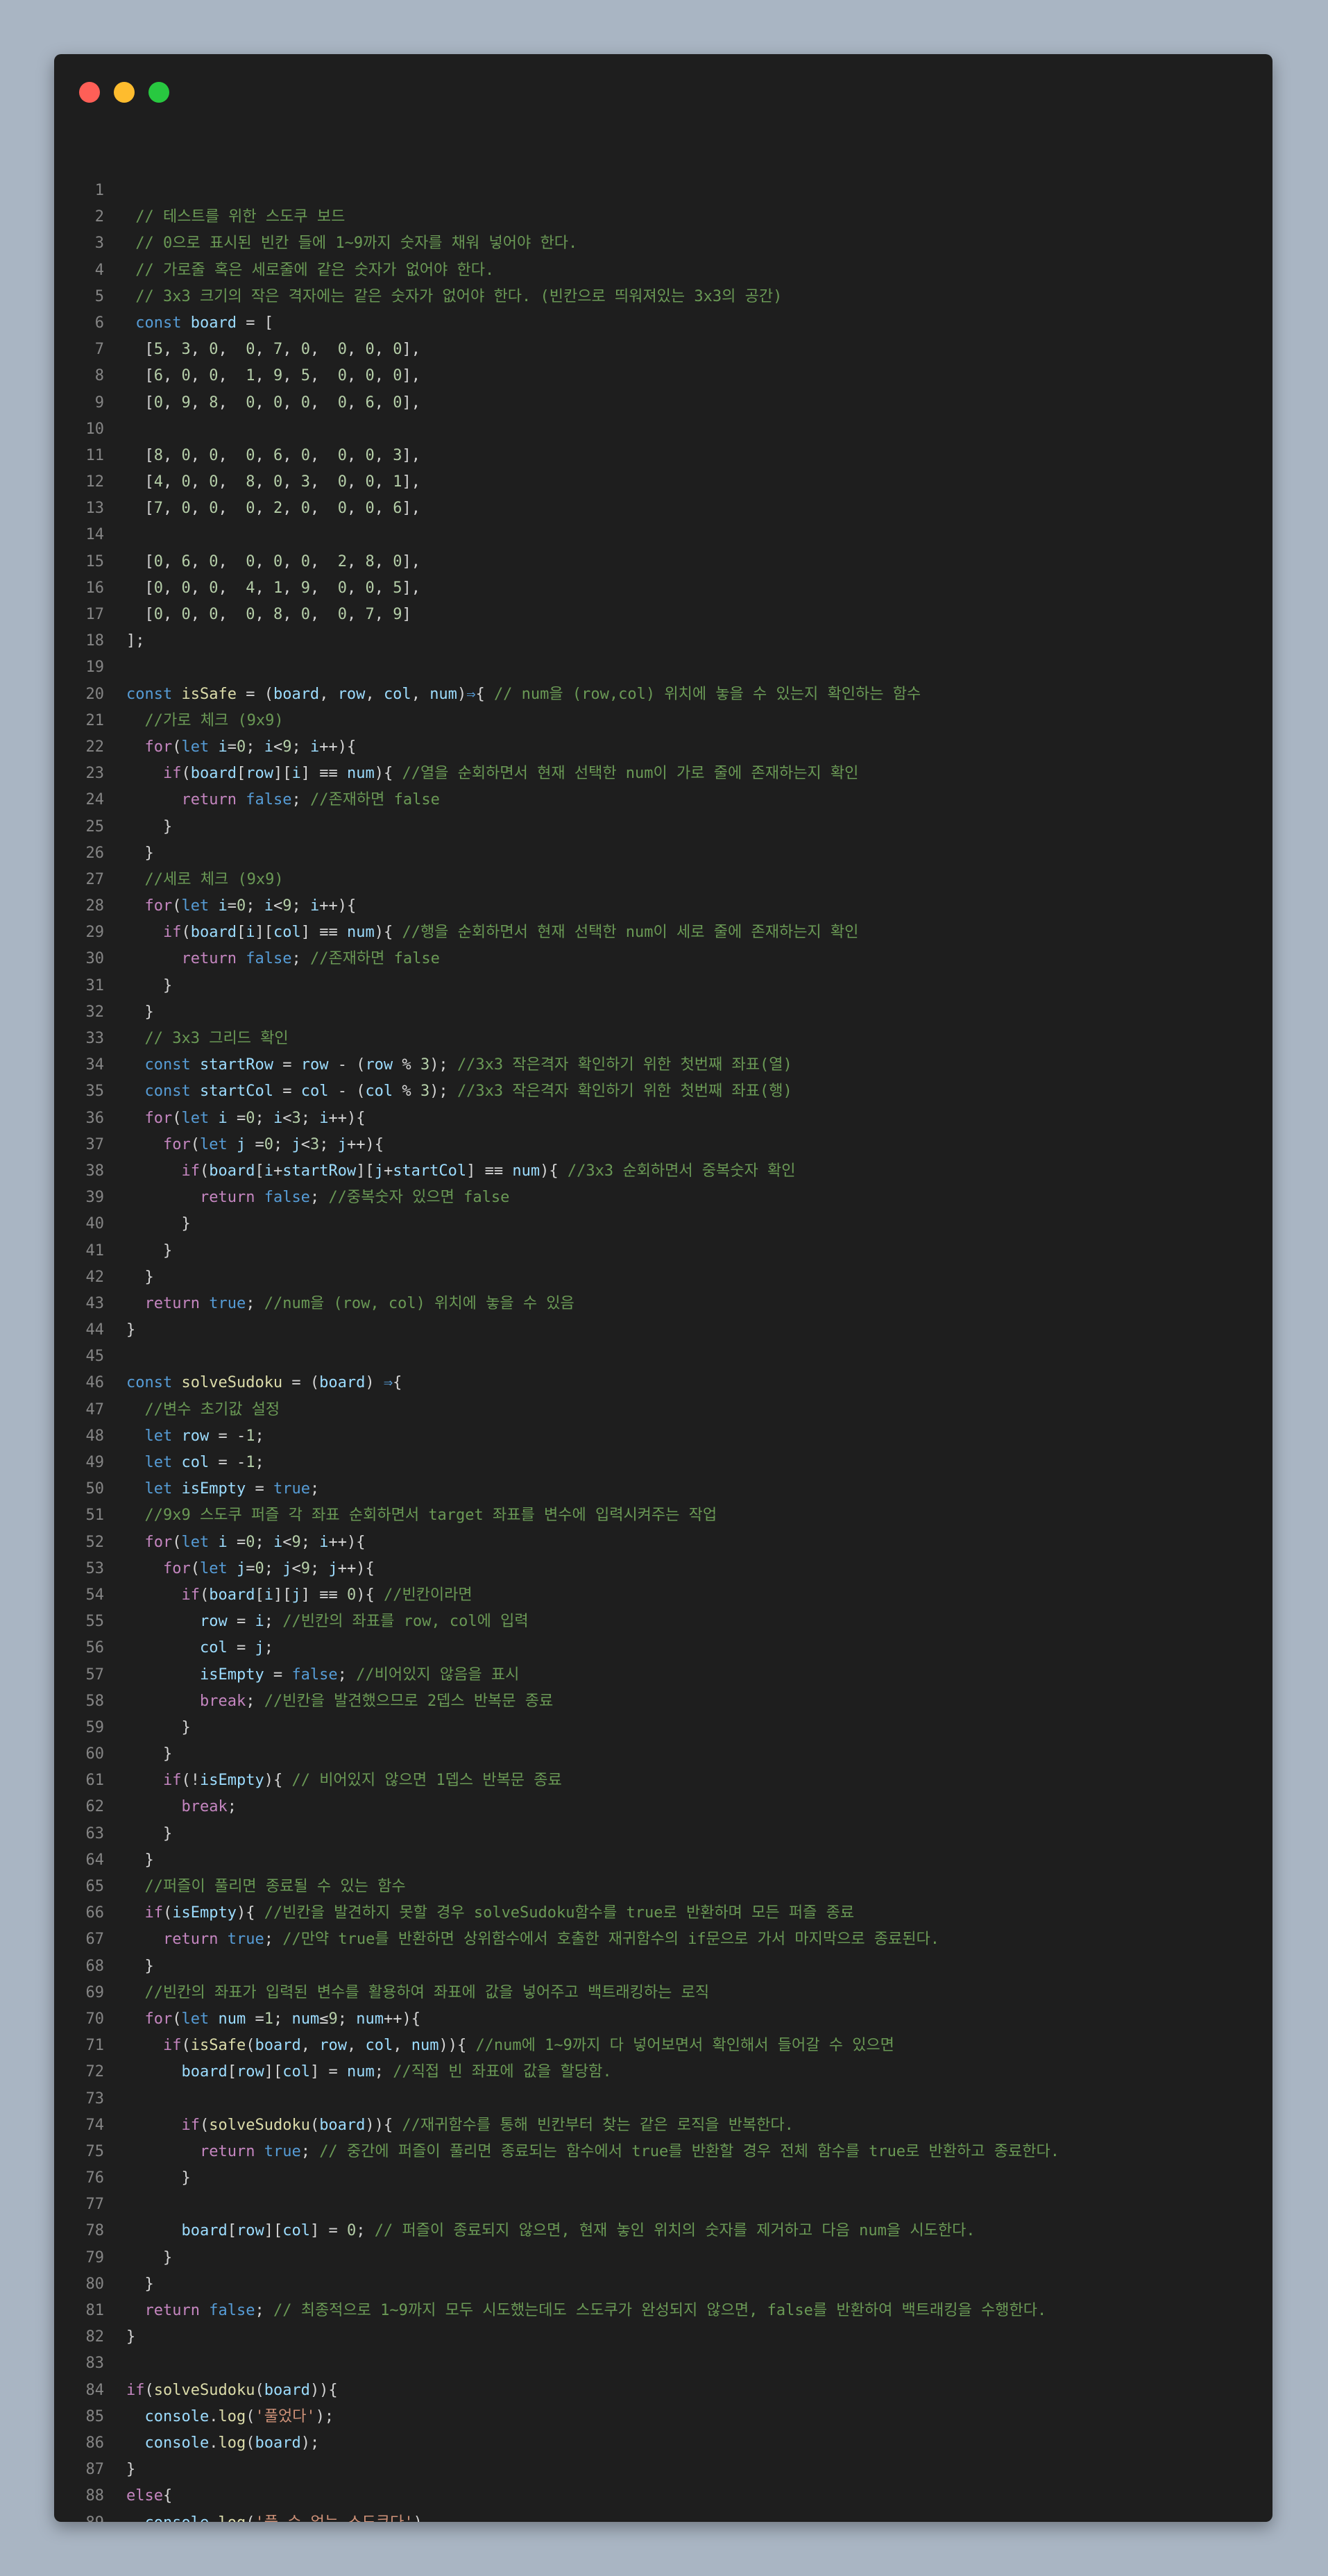 The height and width of the screenshot is (2576, 1328). What do you see at coordinates (209, 800) in the screenshot?
I see `code-token: return` at bounding box center [209, 800].